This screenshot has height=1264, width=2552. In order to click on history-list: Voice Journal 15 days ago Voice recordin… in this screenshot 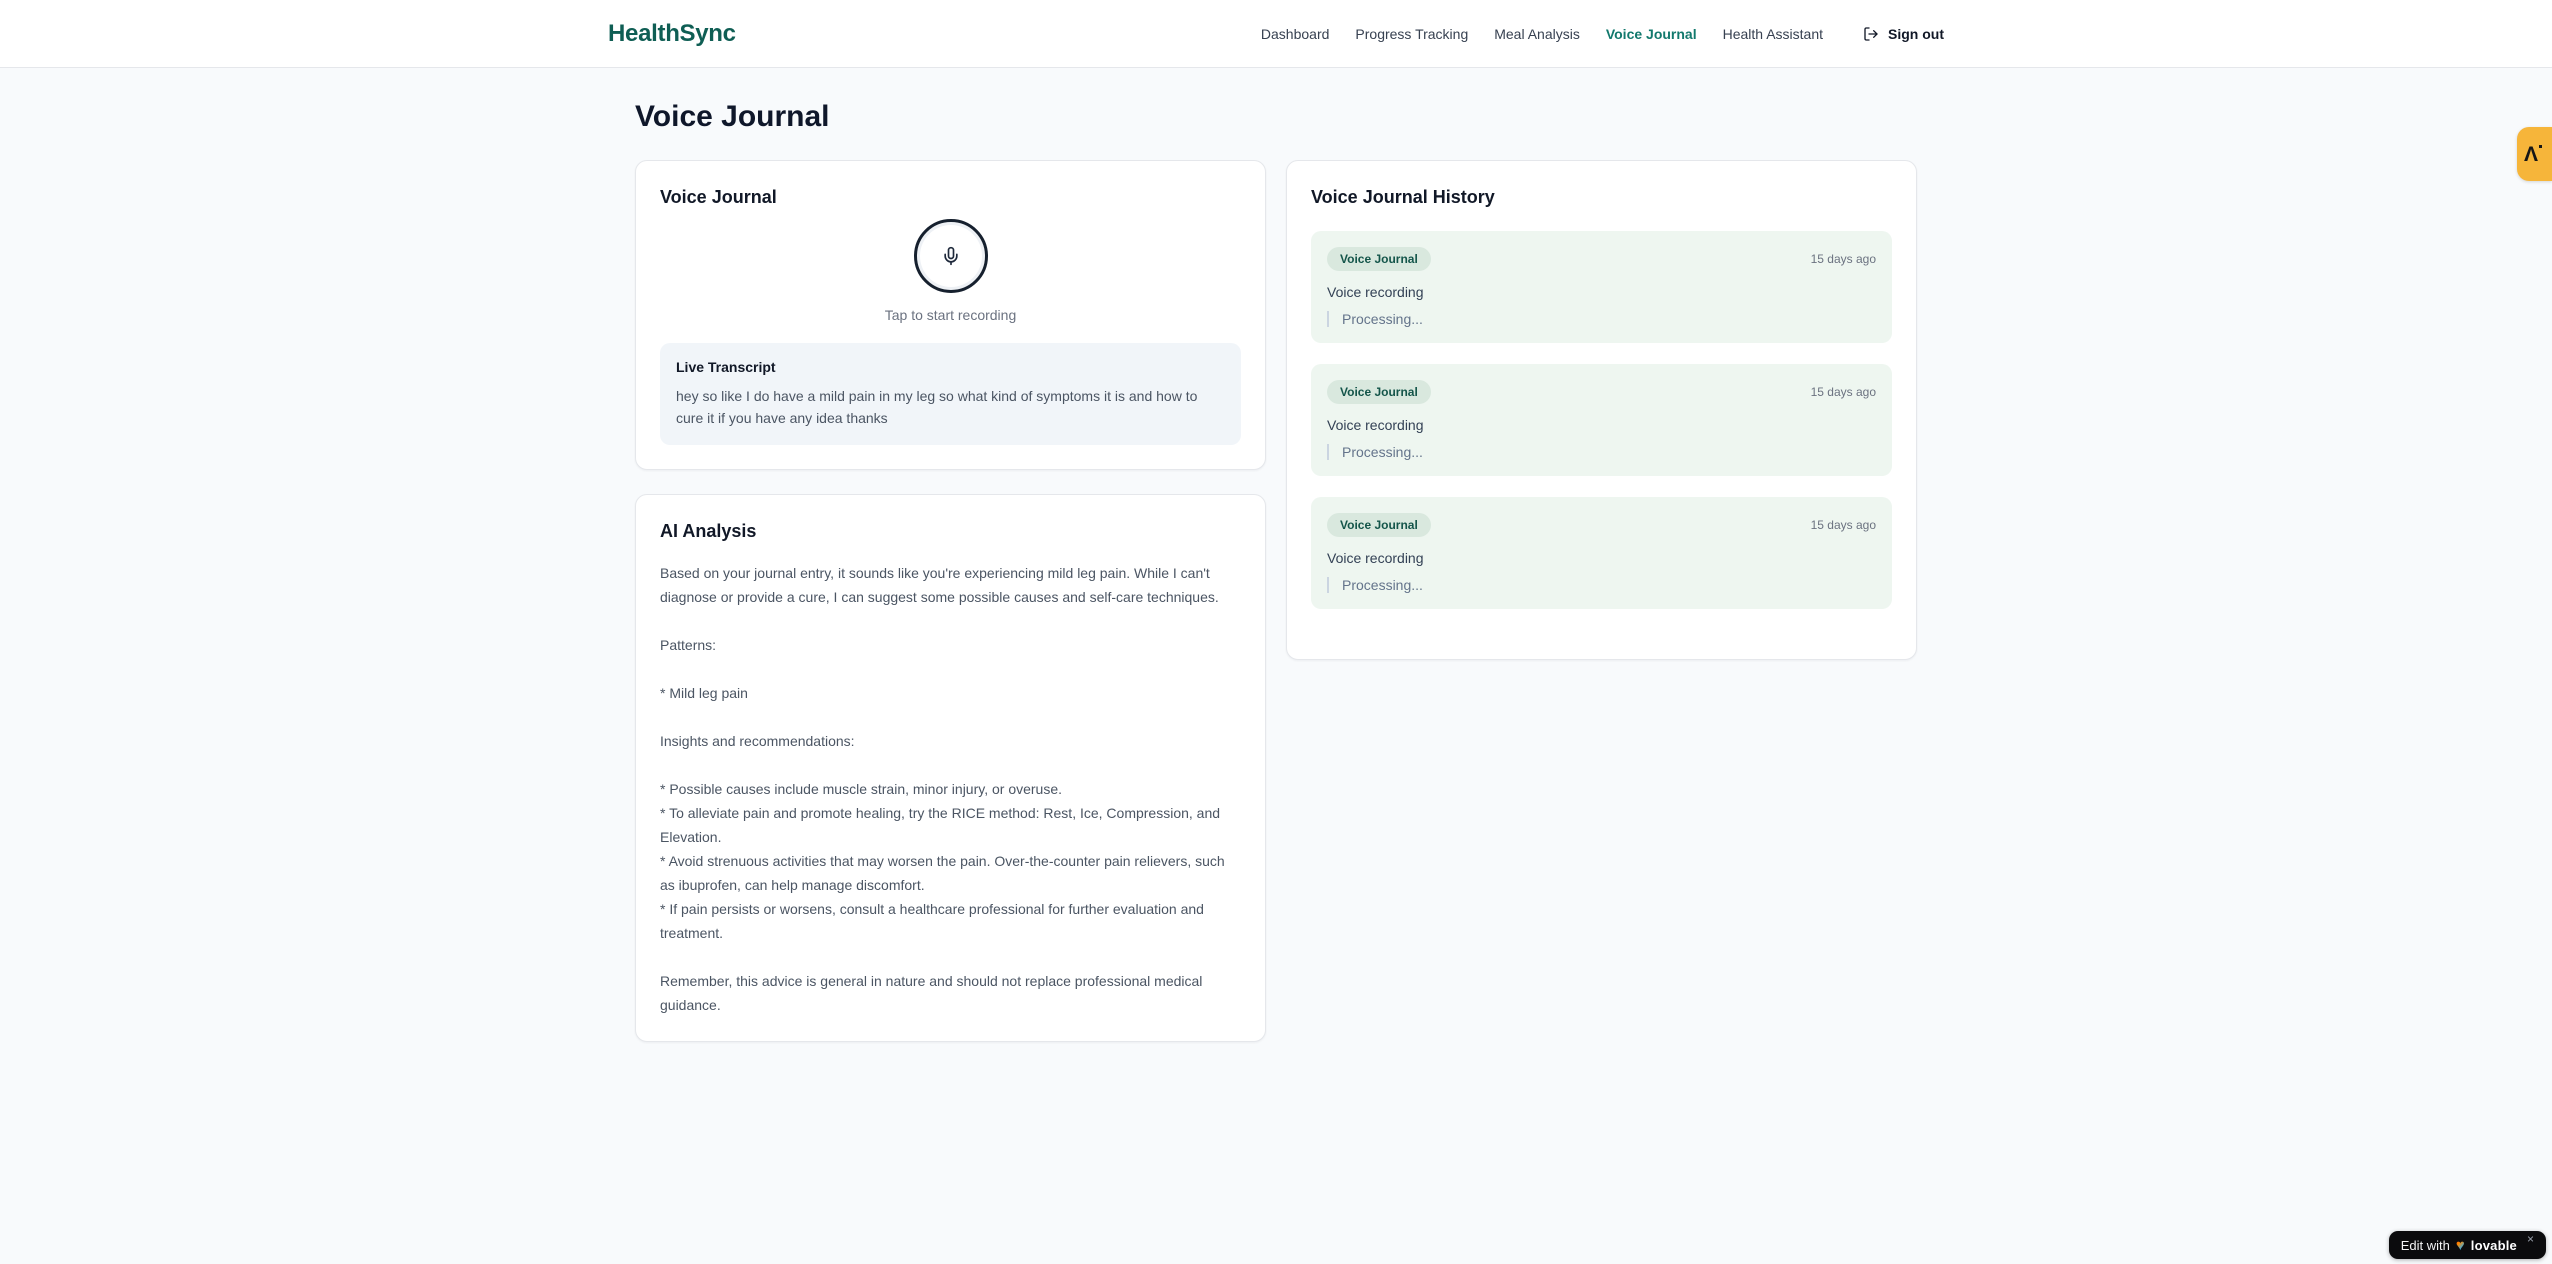, I will do `click(1601, 420)`.